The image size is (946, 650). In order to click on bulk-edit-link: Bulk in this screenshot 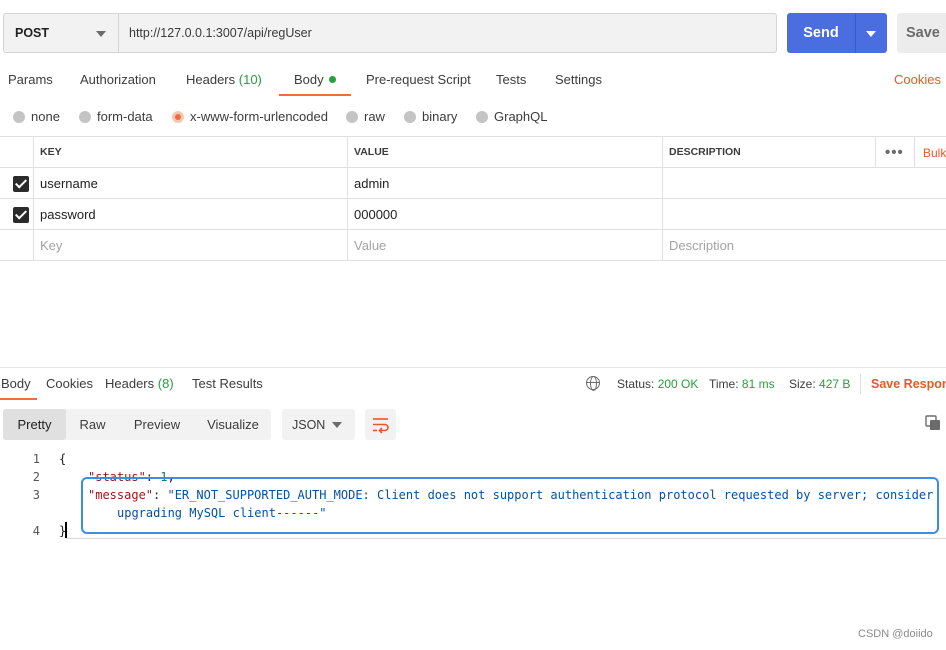, I will do `click(934, 153)`.